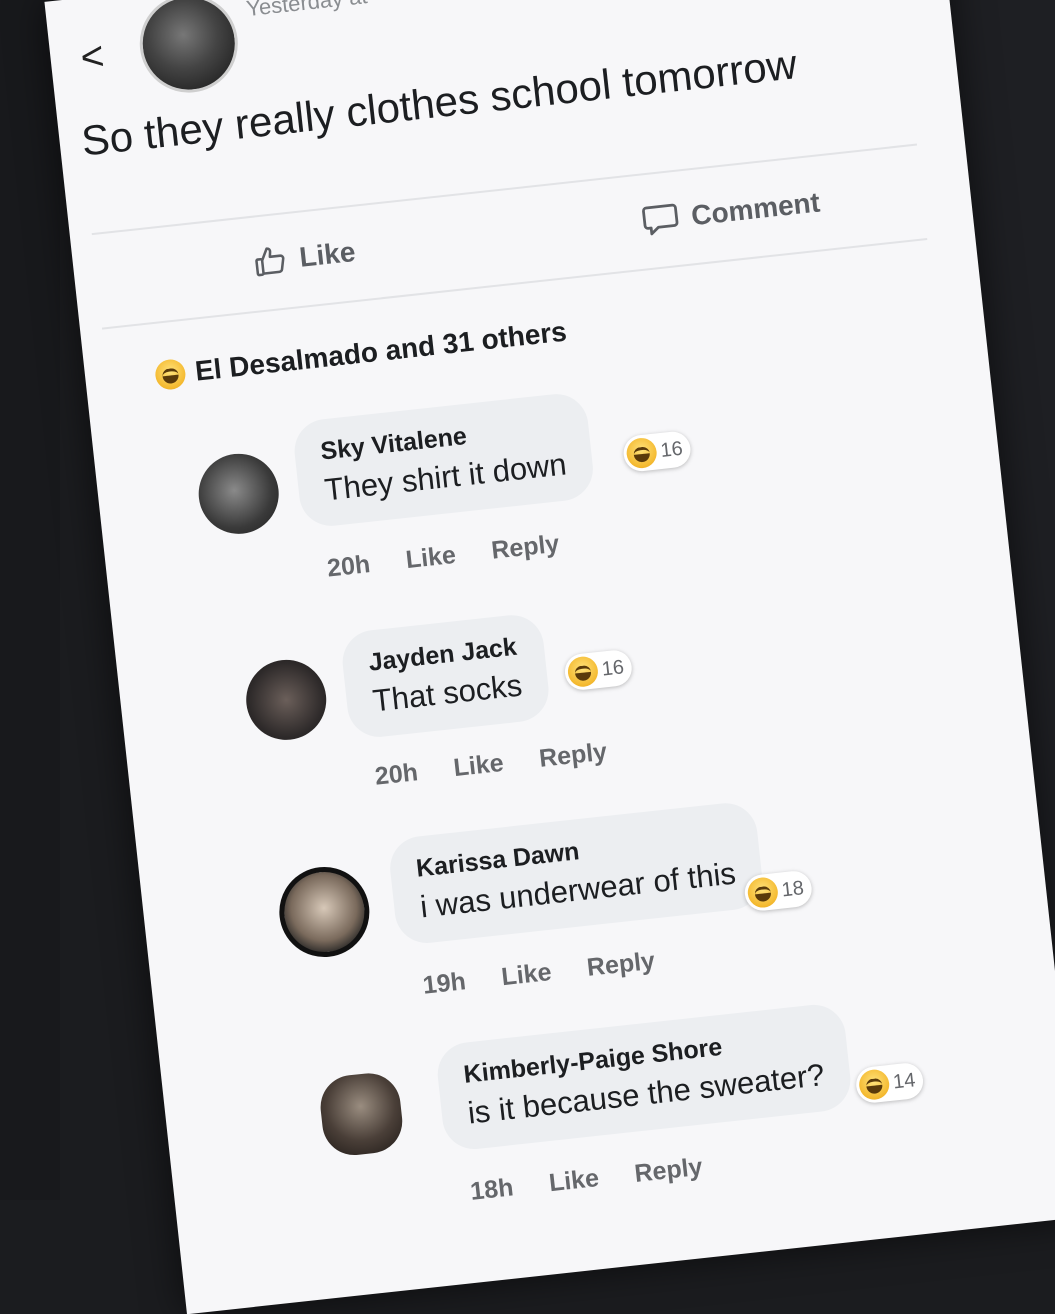 This screenshot has width=1055, height=1314. Describe the element at coordinates (904, 1081) in the screenshot. I see `reaction-count: 14` at that location.